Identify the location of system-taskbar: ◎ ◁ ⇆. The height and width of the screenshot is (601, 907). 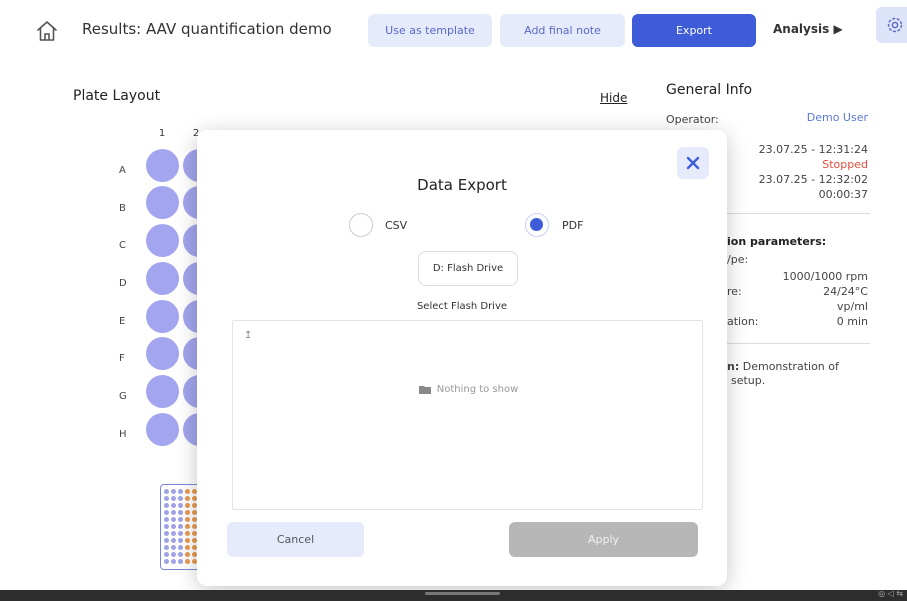
(453, 595).